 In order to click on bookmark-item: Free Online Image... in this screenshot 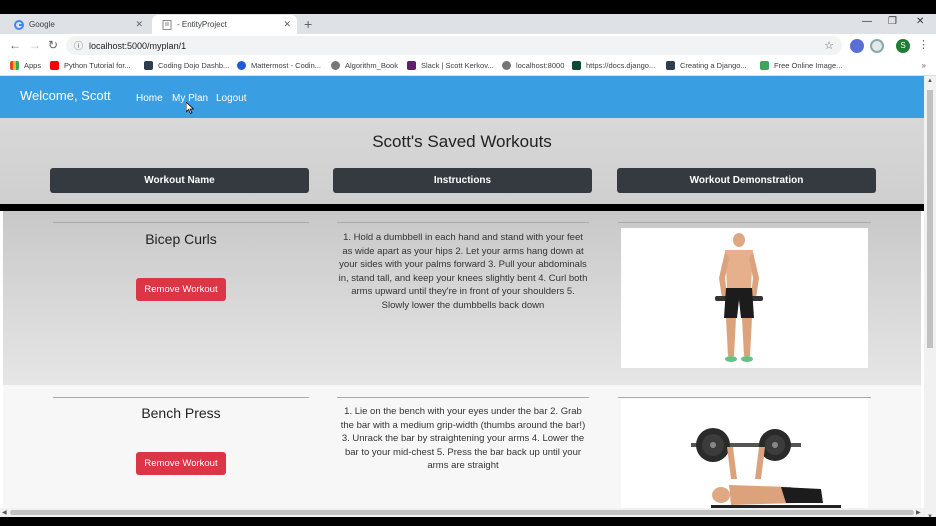, I will do `click(801, 65)`.